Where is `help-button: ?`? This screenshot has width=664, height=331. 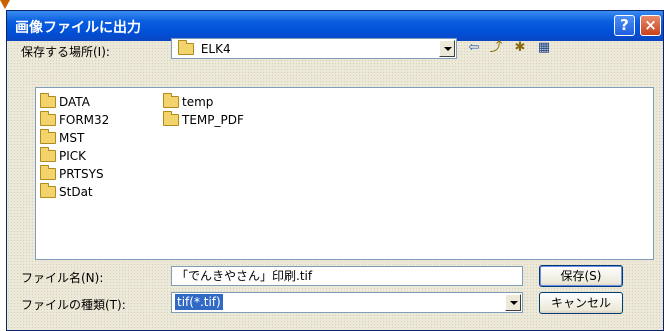
help-button: ? is located at coordinates (624, 25).